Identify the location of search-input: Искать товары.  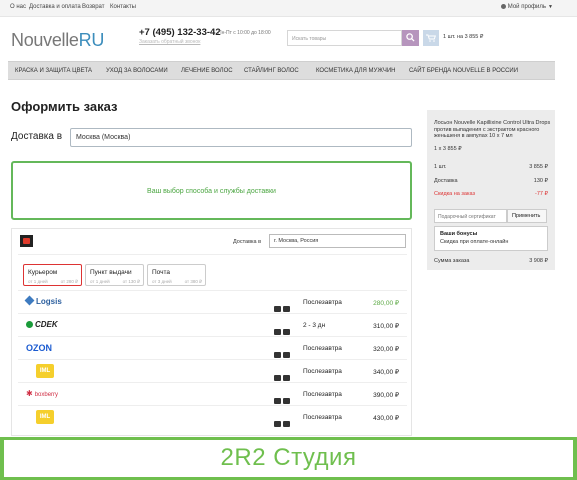
(344, 38).